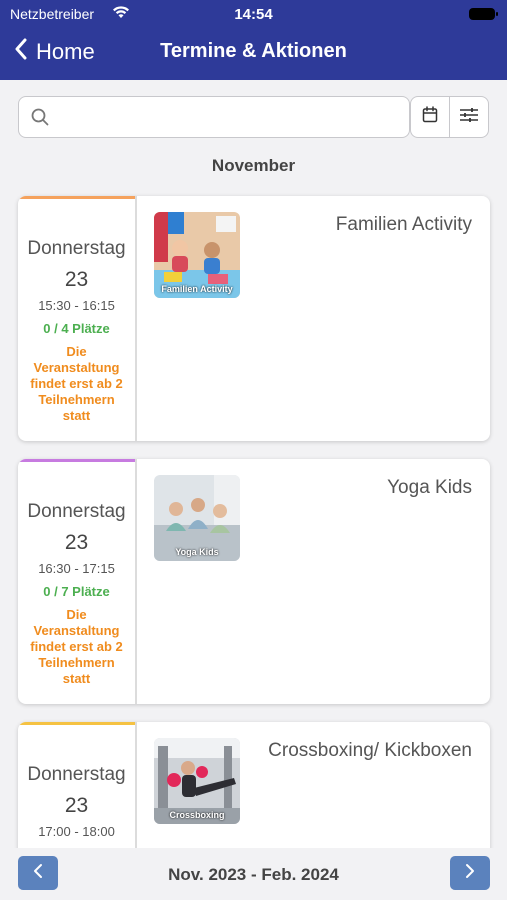 This screenshot has width=507, height=900. Describe the element at coordinates (76, 591) in the screenshot. I see `event-places: 0 / 7 Plätze` at that location.